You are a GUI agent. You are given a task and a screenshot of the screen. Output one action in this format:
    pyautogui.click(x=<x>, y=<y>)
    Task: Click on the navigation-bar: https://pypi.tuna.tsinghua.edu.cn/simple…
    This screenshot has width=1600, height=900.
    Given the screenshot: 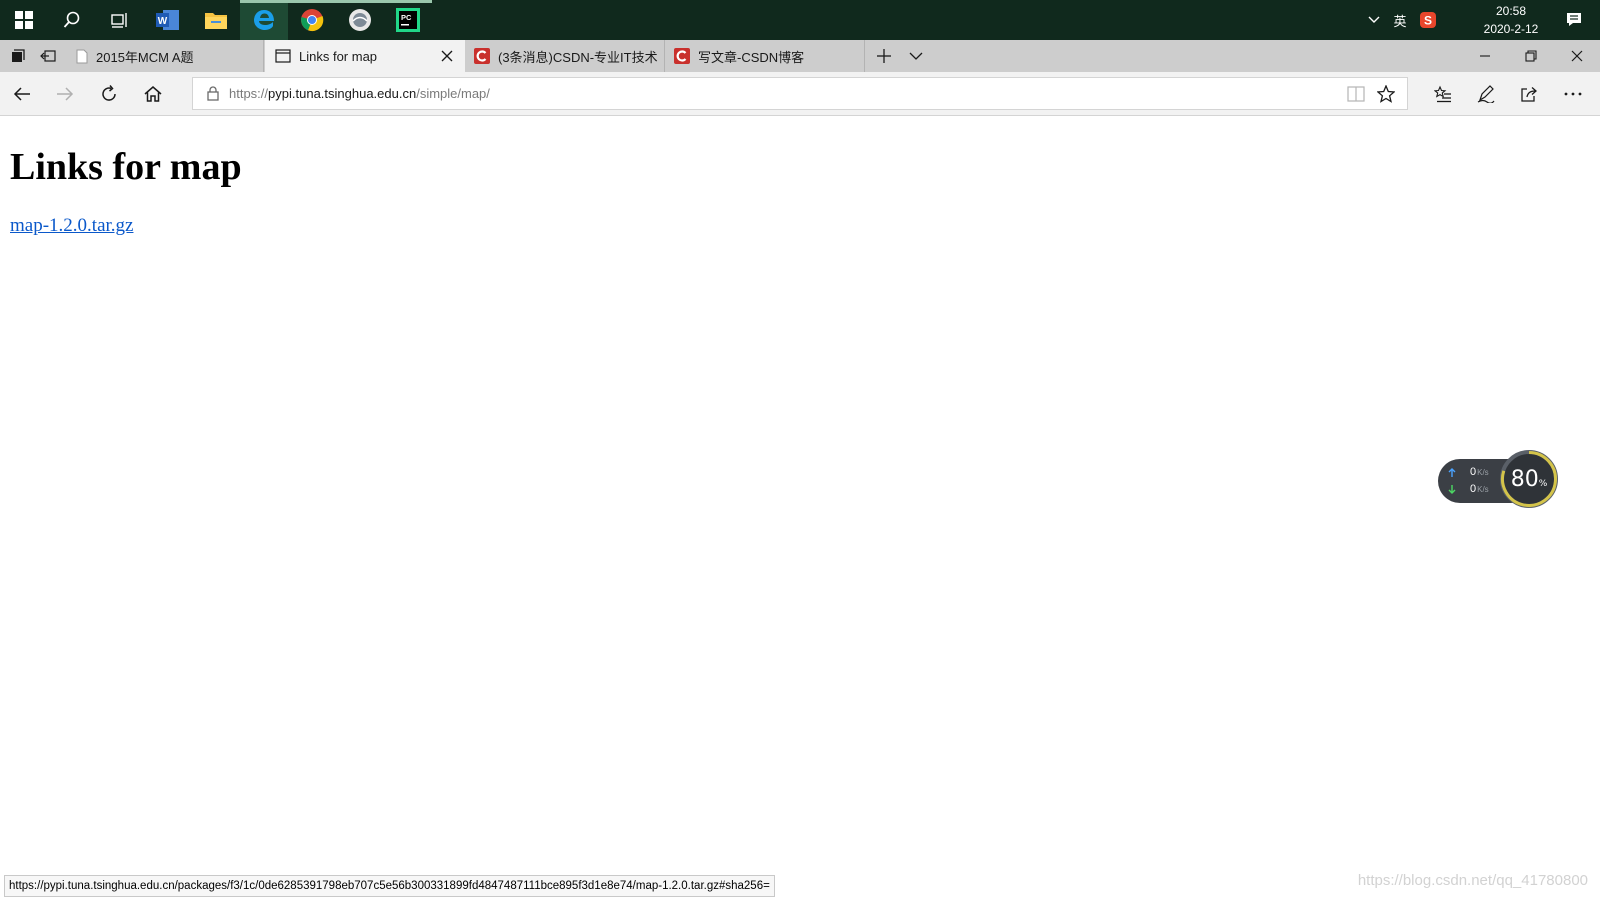 What is the action you would take?
    pyautogui.click(x=800, y=94)
    